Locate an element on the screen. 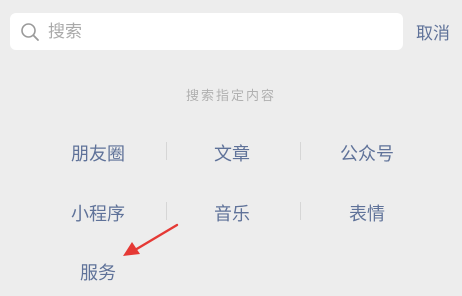 Image resolution: width=462 pixels, height=296 pixels. search-input is located at coordinates (218, 31).